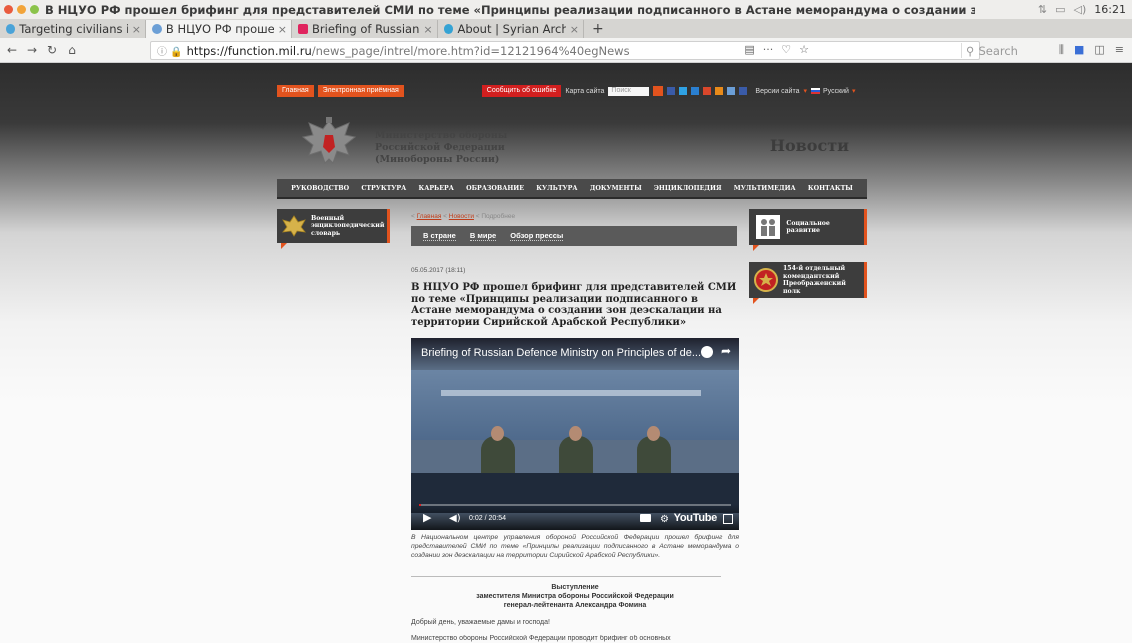  Describe the element at coordinates (329, 144) in the screenshot. I see `double-headed-eagle-emblem` at that location.